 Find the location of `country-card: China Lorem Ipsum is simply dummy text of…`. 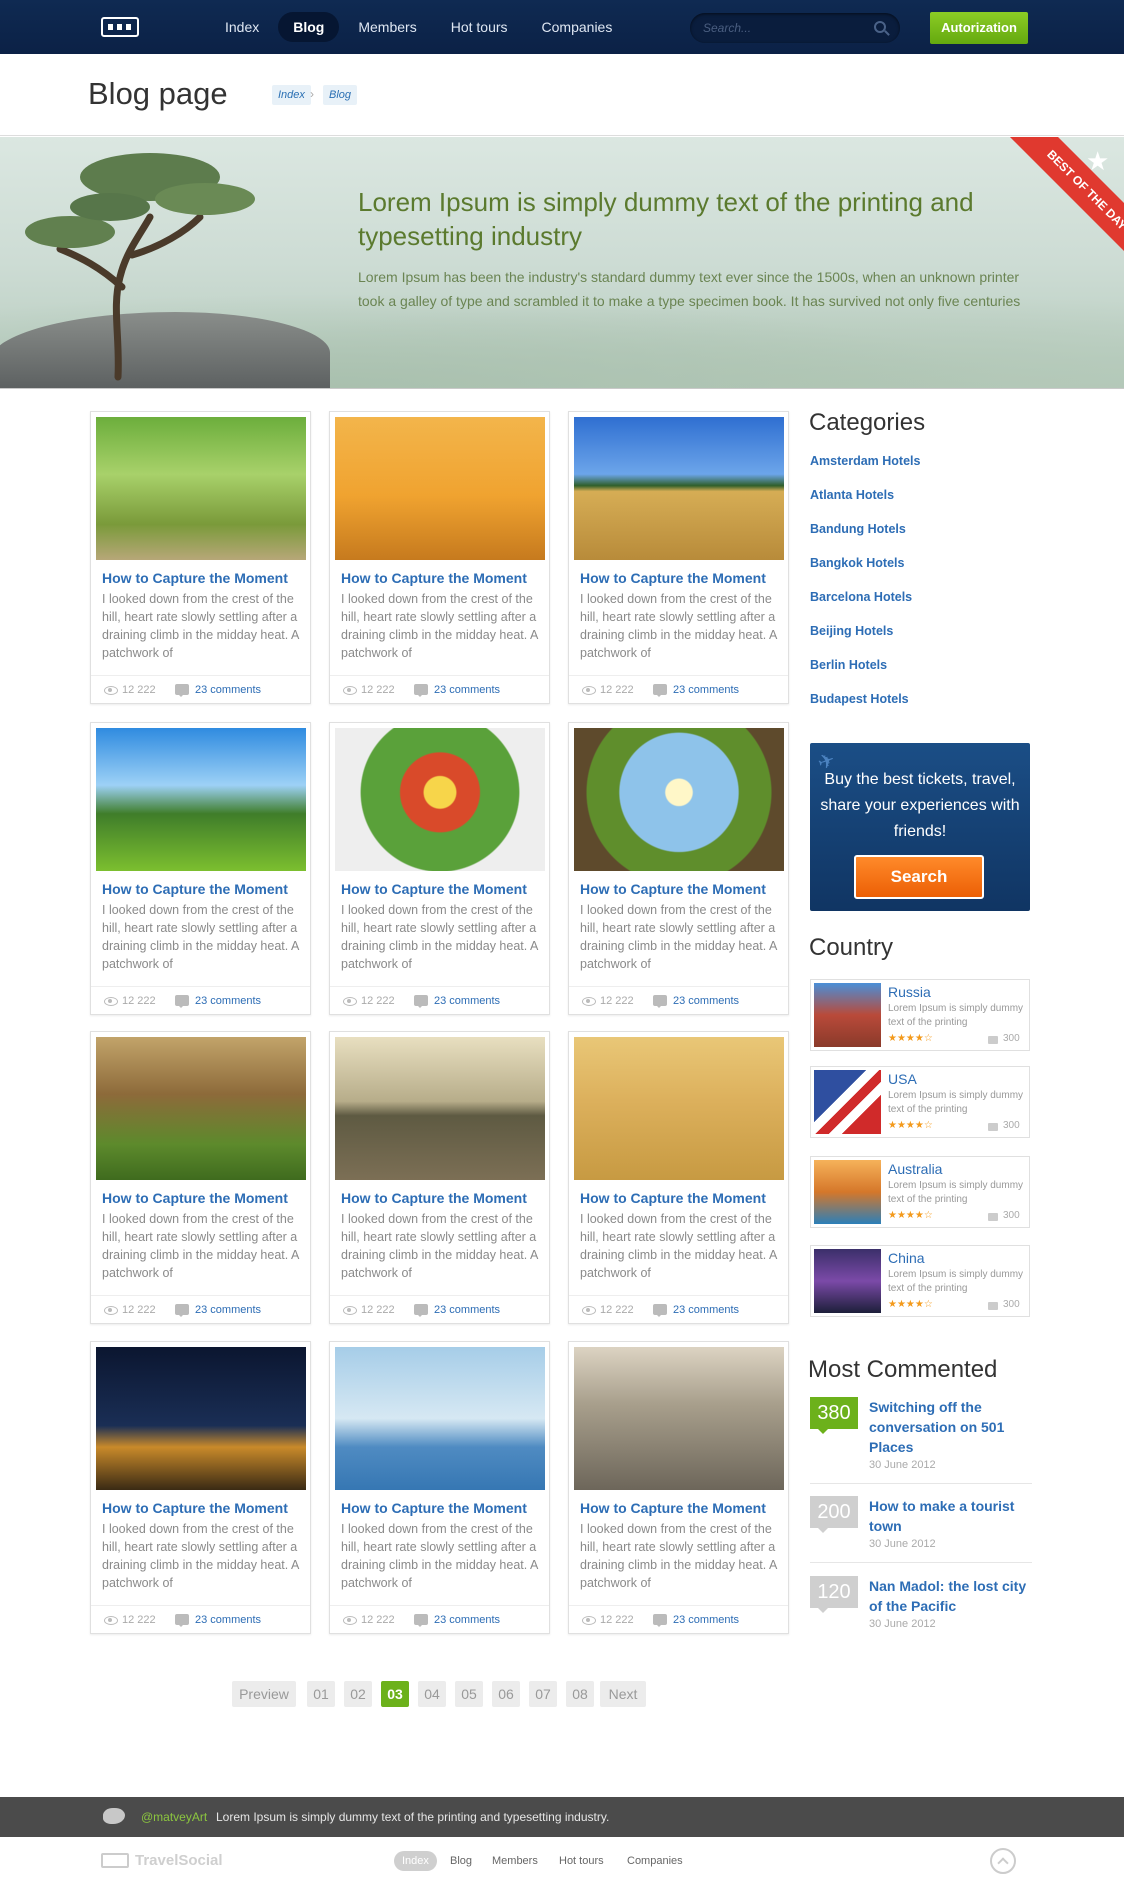

country-card: China Lorem Ipsum is simply dummy text of… is located at coordinates (920, 1281).